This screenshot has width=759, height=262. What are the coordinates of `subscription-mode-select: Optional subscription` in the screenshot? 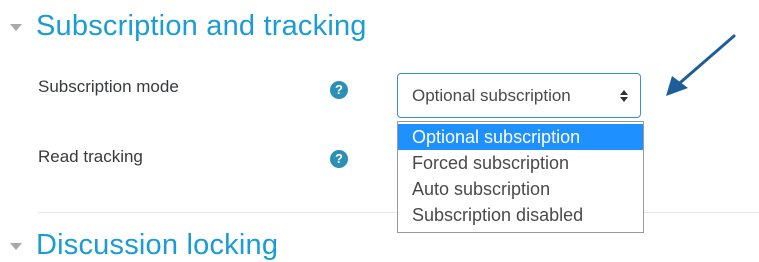 It's located at (519, 95).